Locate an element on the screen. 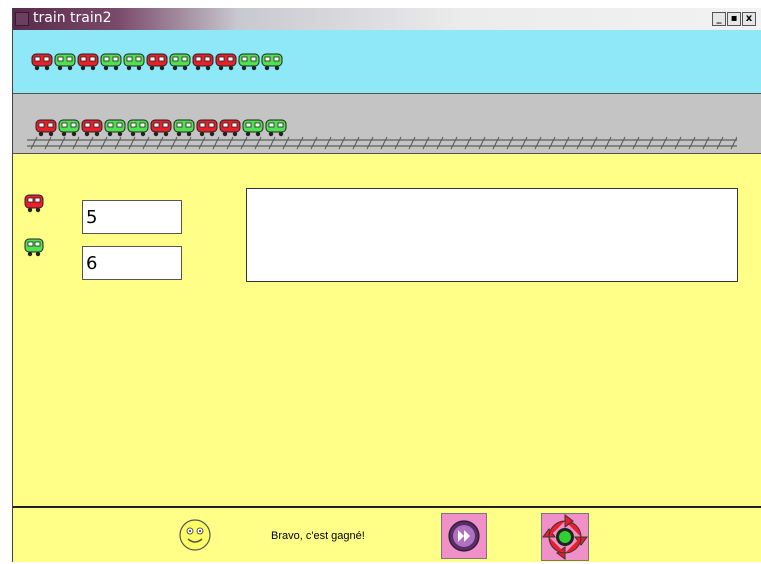 Image resolution: width=761 pixels, height=564 pixels. green-wagon-icon is located at coordinates (34, 247).